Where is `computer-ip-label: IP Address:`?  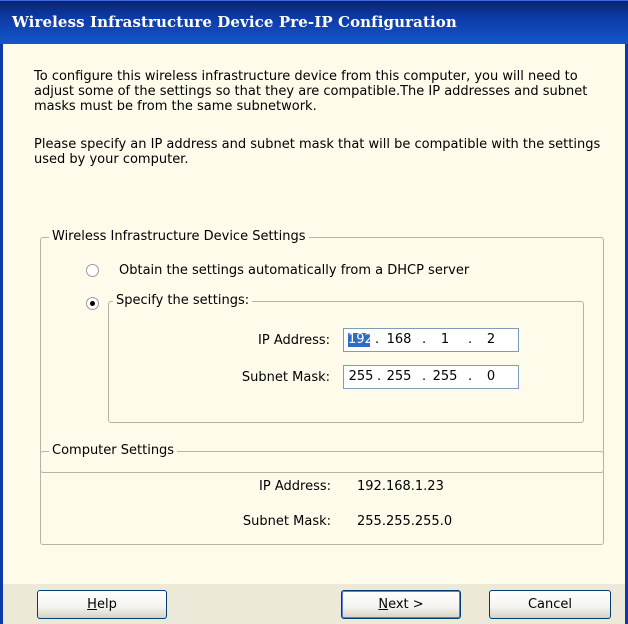
computer-ip-label: IP Address: is located at coordinates (295, 486).